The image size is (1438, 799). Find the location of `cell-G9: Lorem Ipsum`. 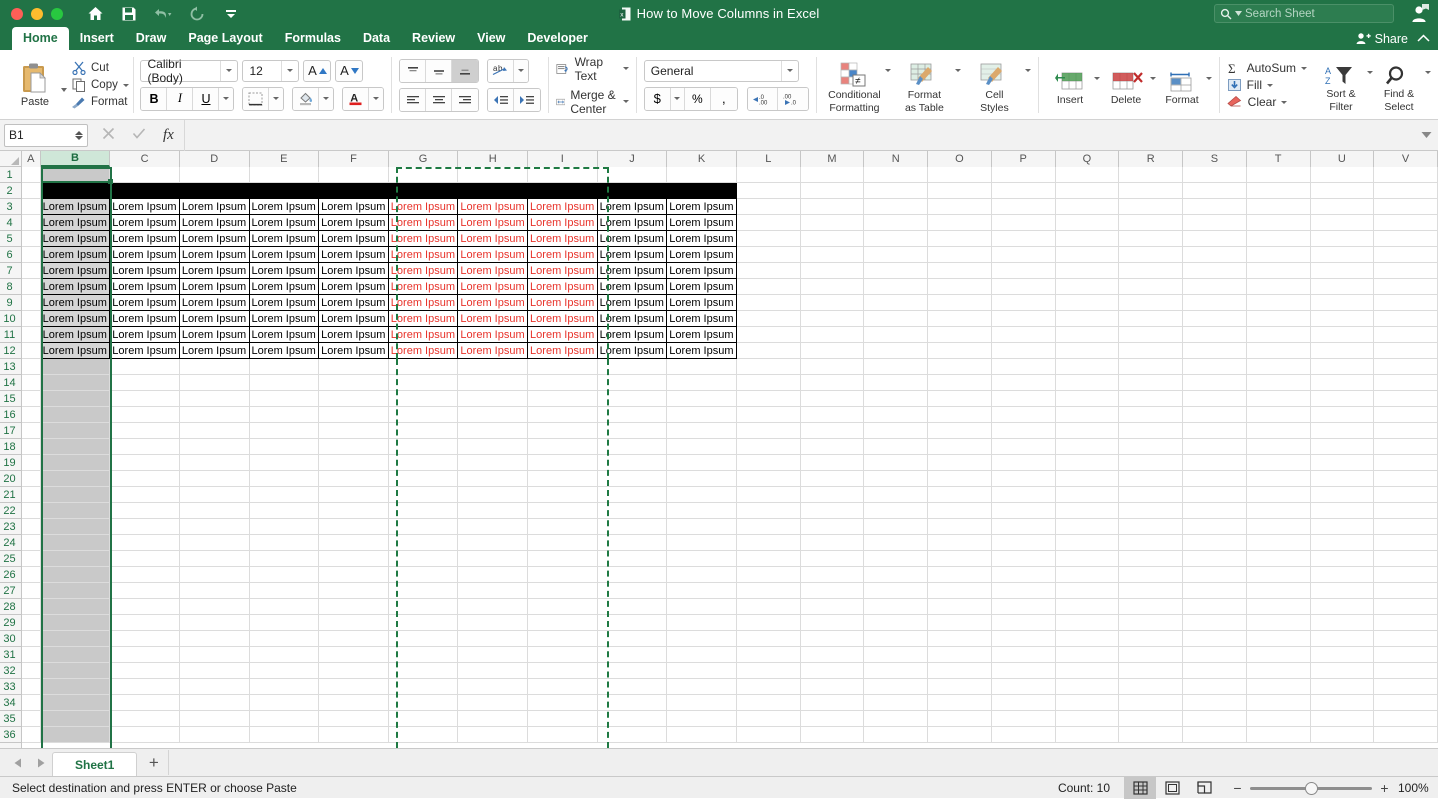

cell-G9: Lorem Ipsum is located at coordinates (423, 303).